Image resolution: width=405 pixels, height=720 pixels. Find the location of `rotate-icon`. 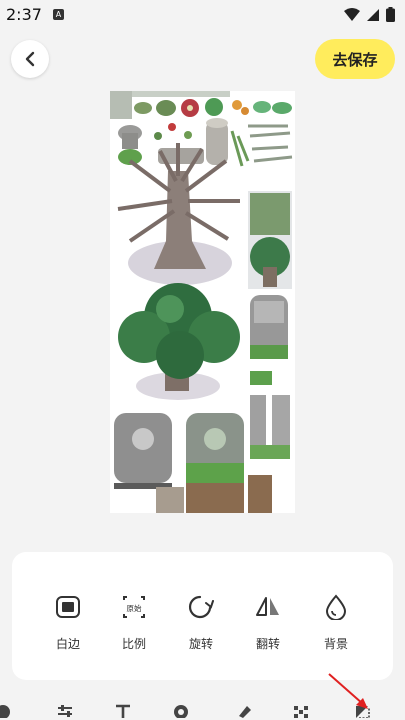

rotate-icon is located at coordinates (201, 607).